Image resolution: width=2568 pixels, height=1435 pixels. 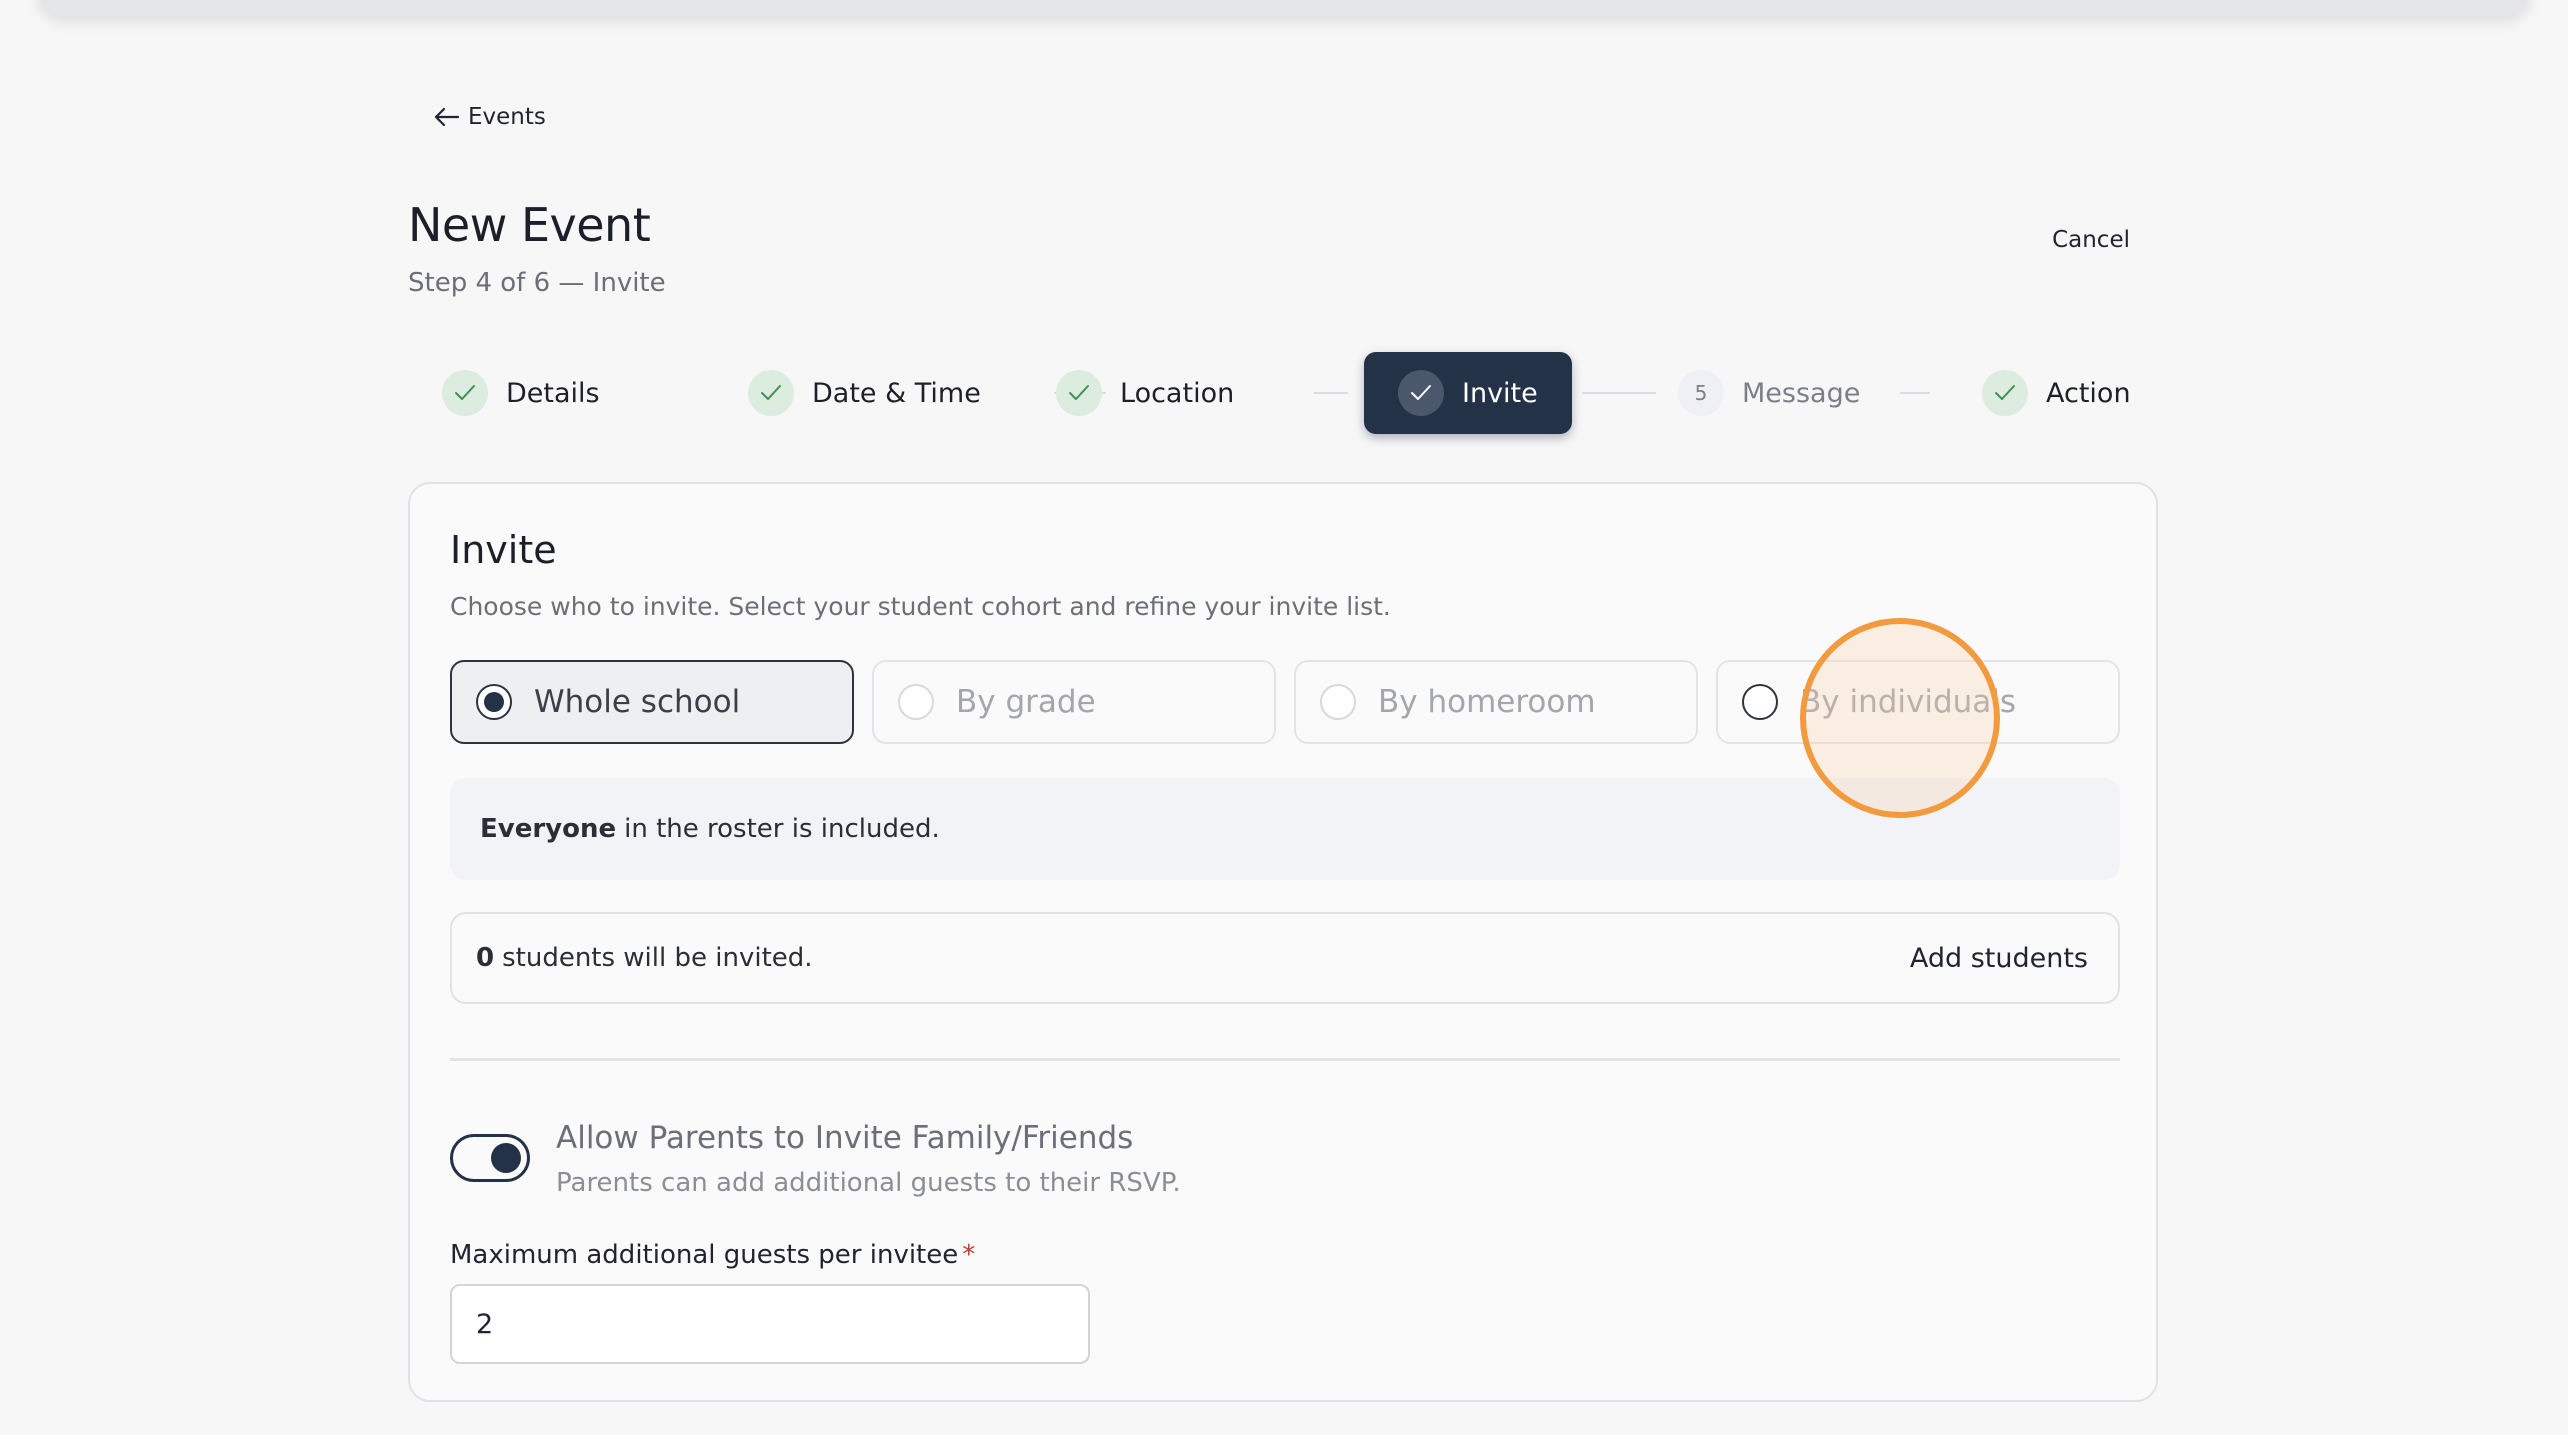 I want to click on option-label: By homeroom, so click(x=1487, y=702).